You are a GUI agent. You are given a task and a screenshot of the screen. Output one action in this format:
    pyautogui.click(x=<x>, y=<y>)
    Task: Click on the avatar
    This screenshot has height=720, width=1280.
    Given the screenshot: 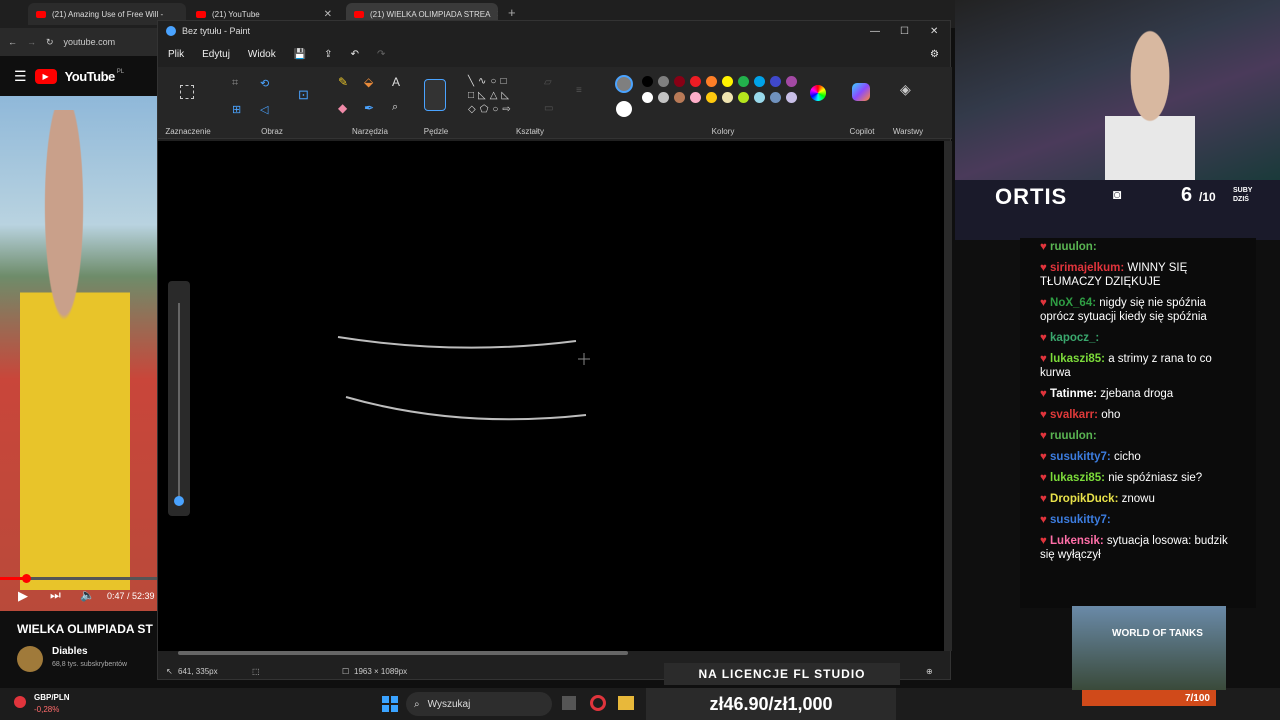 What is the action you would take?
    pyautogui.click(x=30, y=659)
    